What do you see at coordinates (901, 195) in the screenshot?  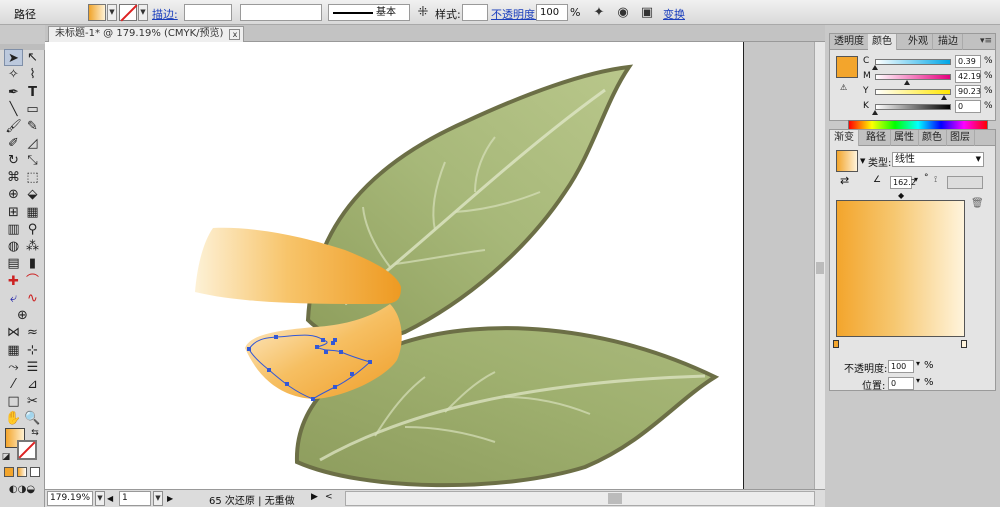 I see `midpoint-diamond-icon: ◆` at bounding box center [901, 195].